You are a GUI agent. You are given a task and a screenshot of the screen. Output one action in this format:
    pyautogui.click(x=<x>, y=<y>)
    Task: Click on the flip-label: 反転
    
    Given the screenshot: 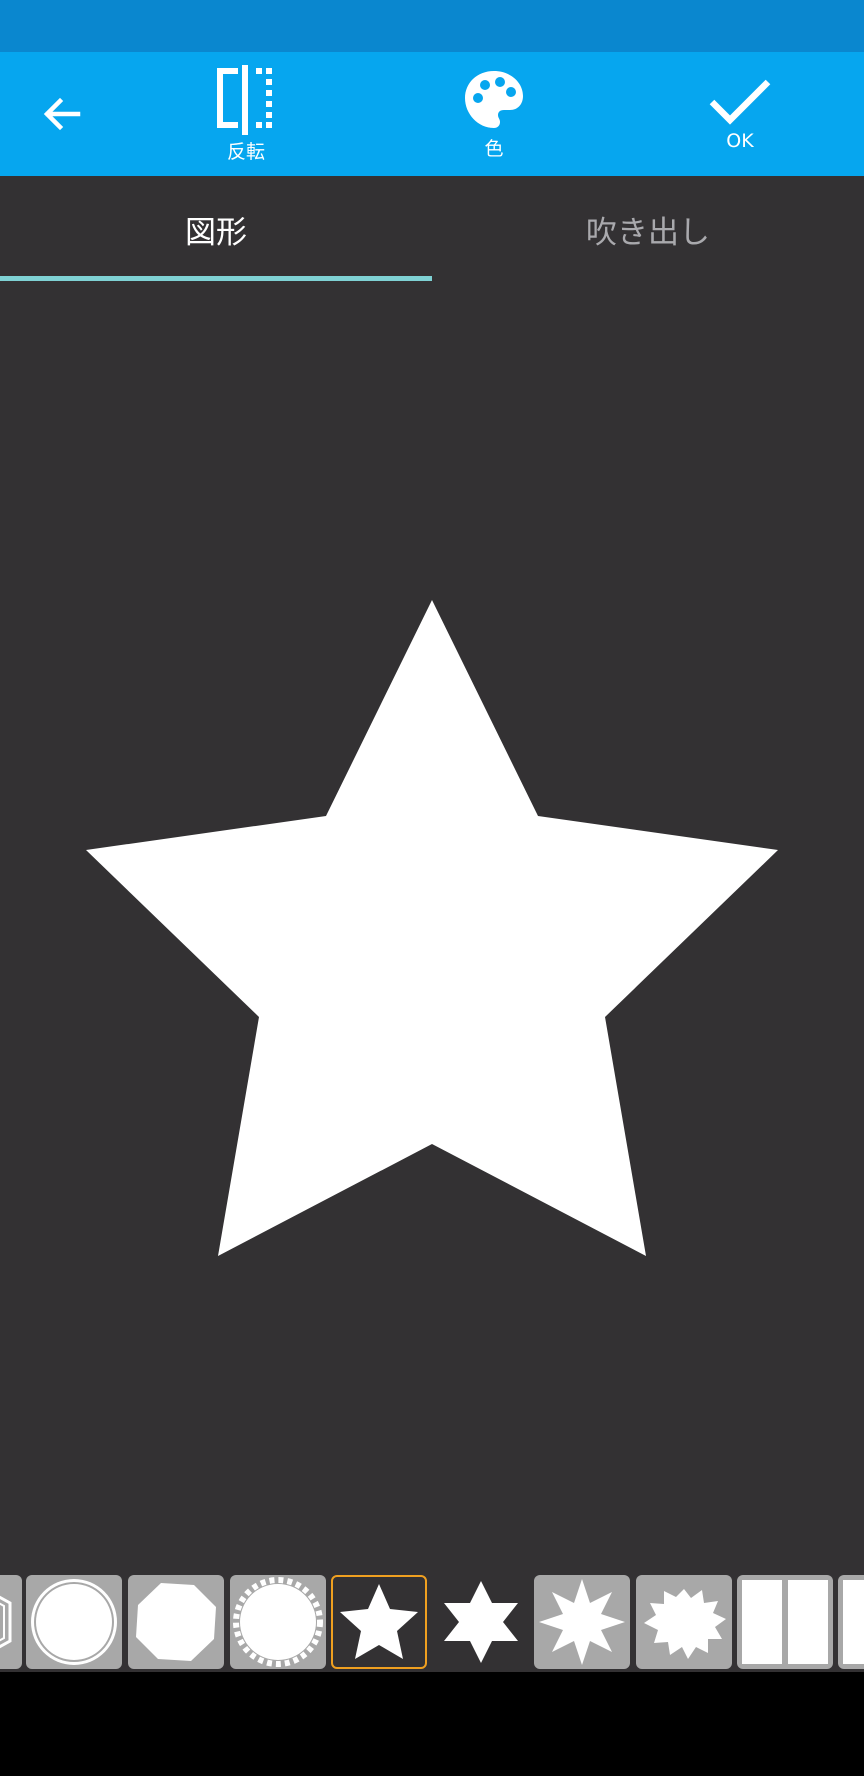 What is the action you would take?
    pyautogui.click(x=245, y=151)
    